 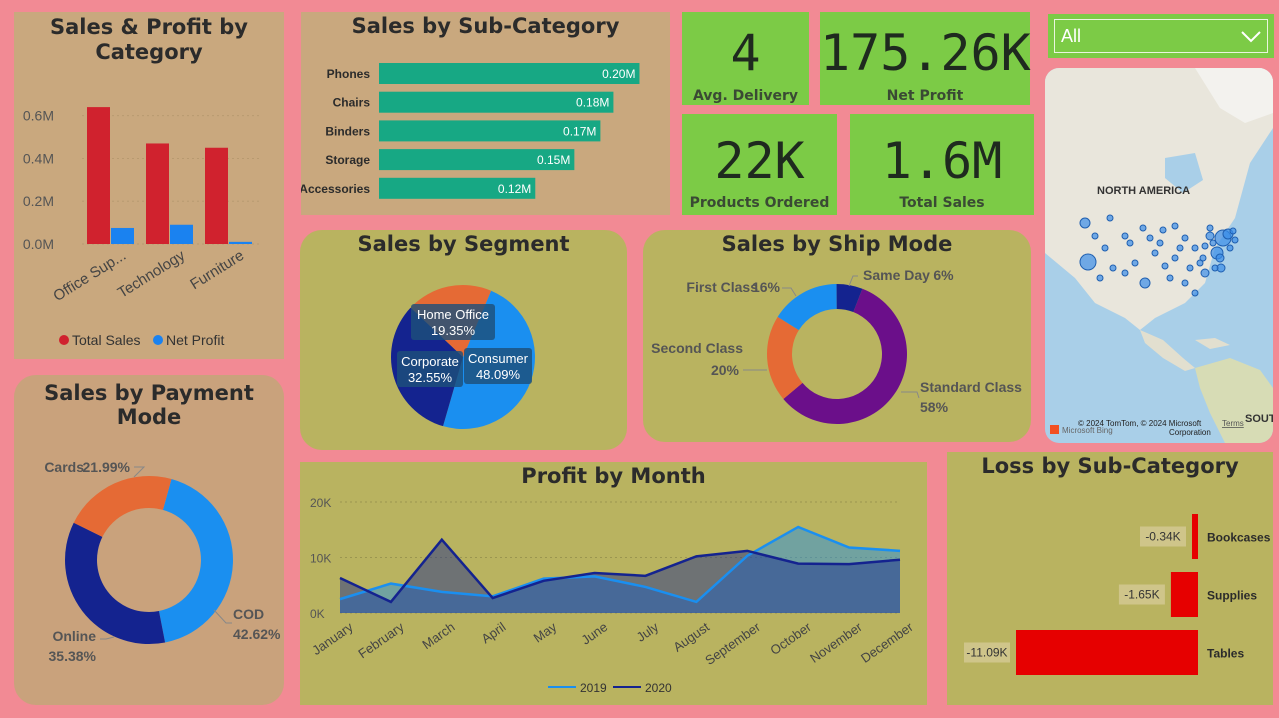 I want to click on map-land-central-america, so click(x=1167, y=350).